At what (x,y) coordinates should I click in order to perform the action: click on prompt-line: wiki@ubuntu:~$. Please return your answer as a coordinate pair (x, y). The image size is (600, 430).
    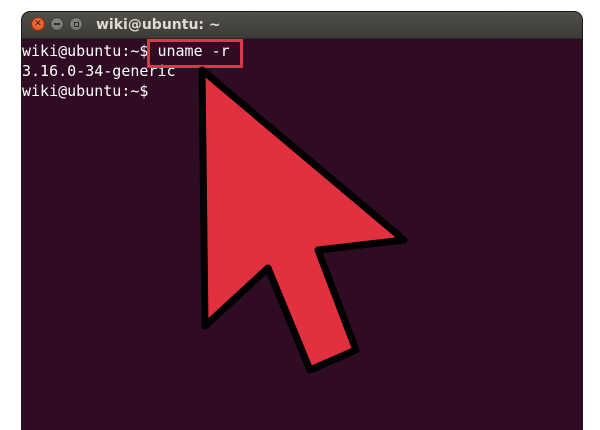
    Looking at the image, I should click on (85, 91).